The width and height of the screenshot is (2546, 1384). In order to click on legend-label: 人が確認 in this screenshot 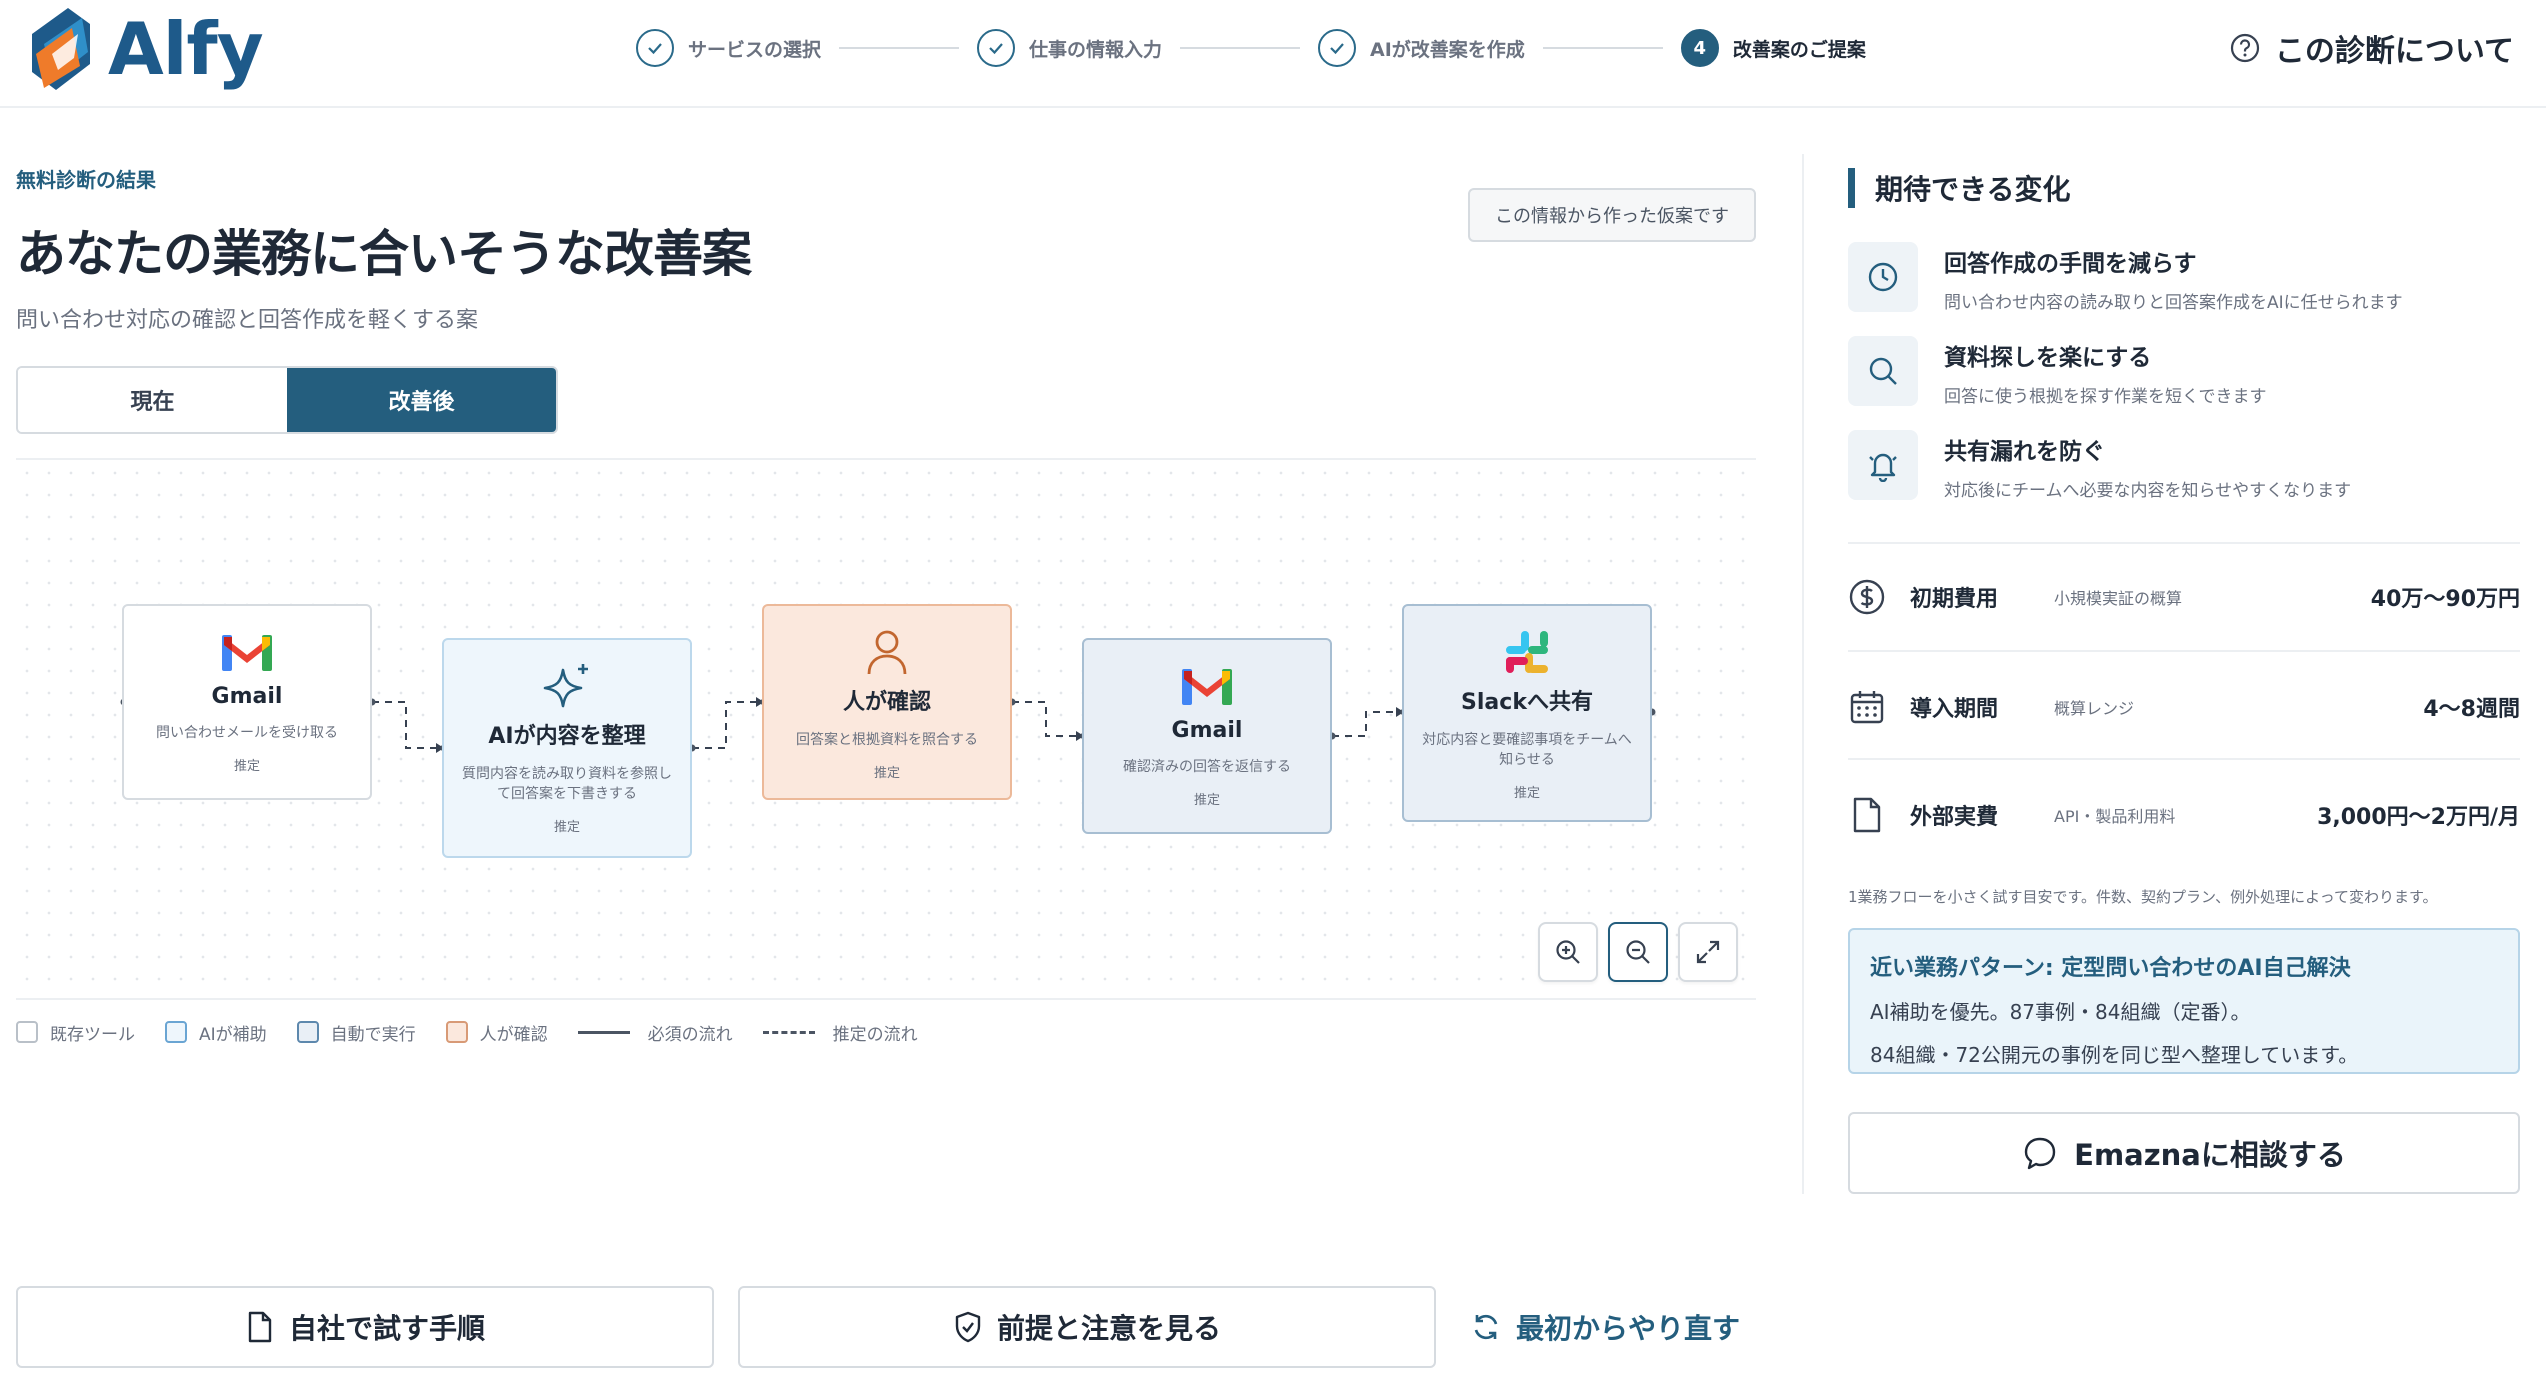, I will do `click(513, 1034)`.